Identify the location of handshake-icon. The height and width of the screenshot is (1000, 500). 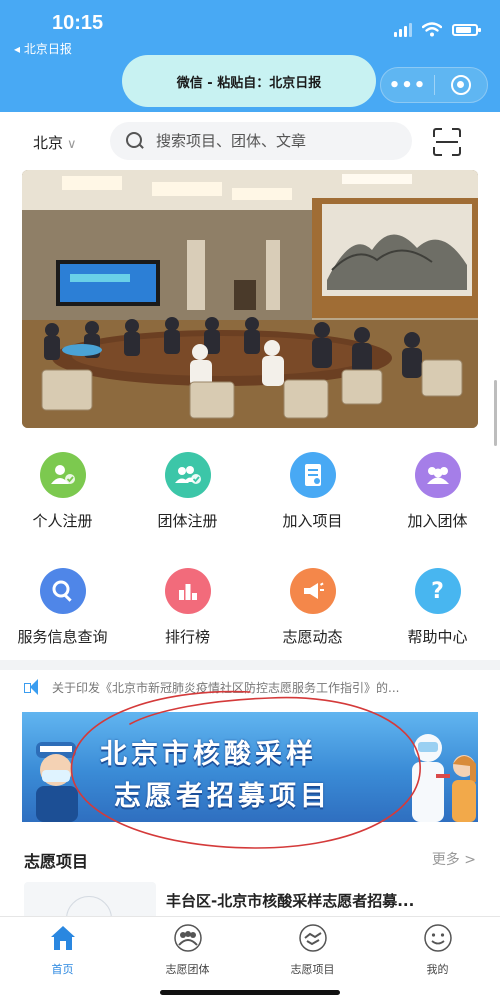
(312, 938).